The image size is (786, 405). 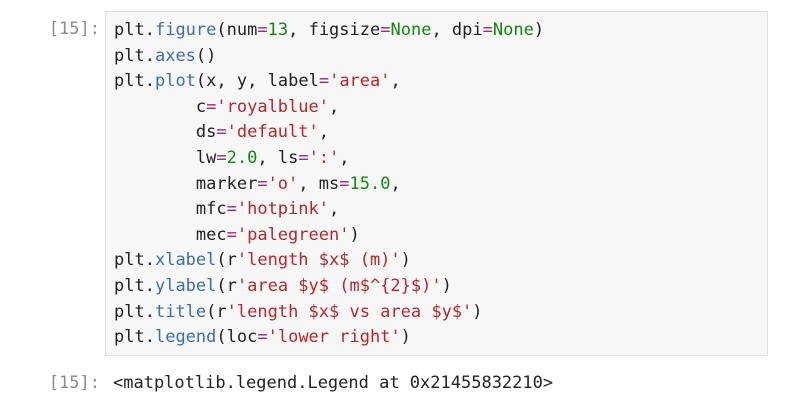 I want to click on code-punctuation: (), so click(x=206, y=55).